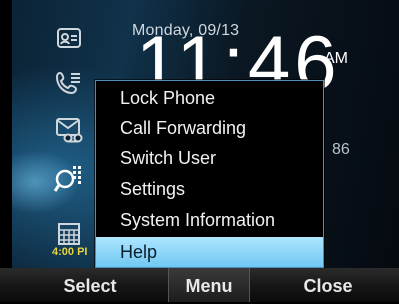  What do you see at coordinates (70, 252) in the screenshot?
I see `calendar-time-label: 4:00 PI` at bounding box center [70, 252].